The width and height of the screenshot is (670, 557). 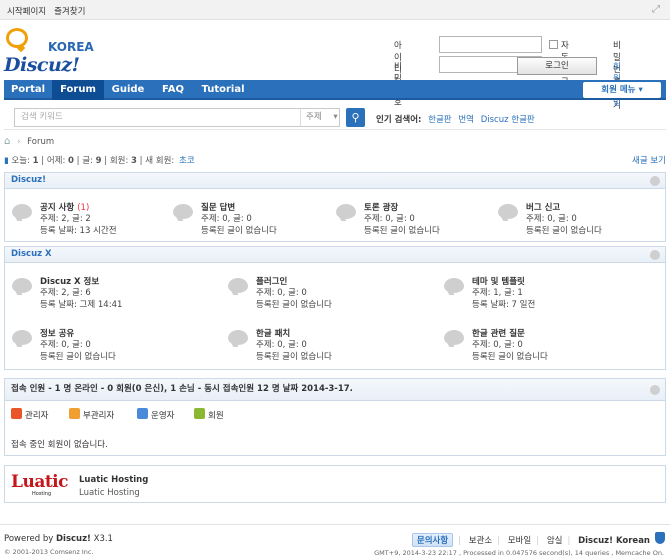 I want to click on forum-counts: 주제: 1, 글: 1, so click(x=497, y=293).